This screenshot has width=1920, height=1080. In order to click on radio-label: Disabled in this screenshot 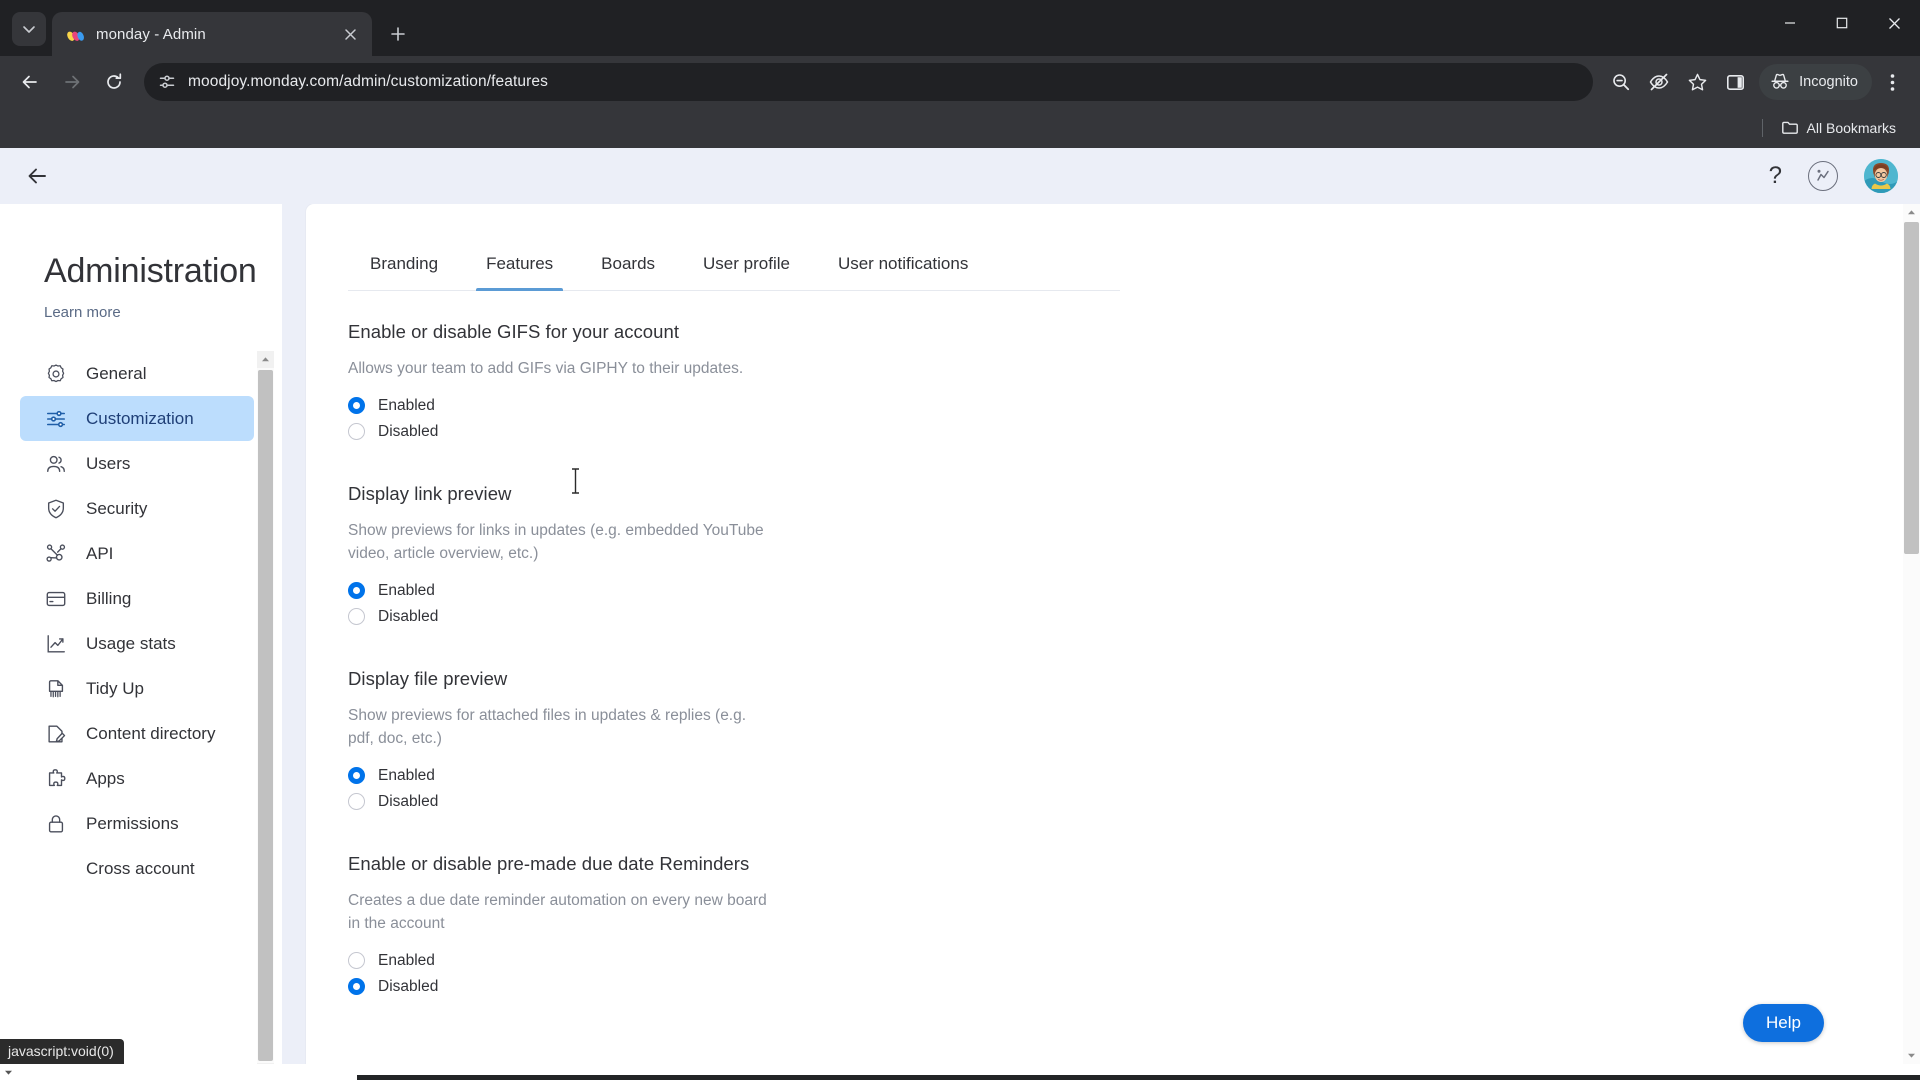, I will do `click(408, 801)`.